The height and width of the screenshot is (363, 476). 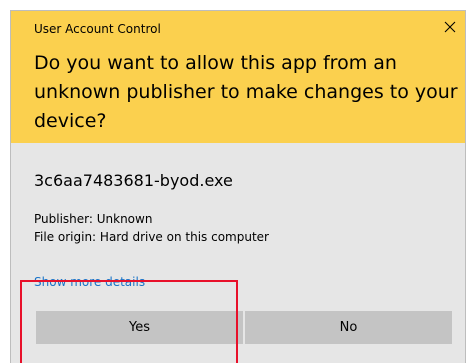 I want to click on no-button: No, so click(x=348, y=327).